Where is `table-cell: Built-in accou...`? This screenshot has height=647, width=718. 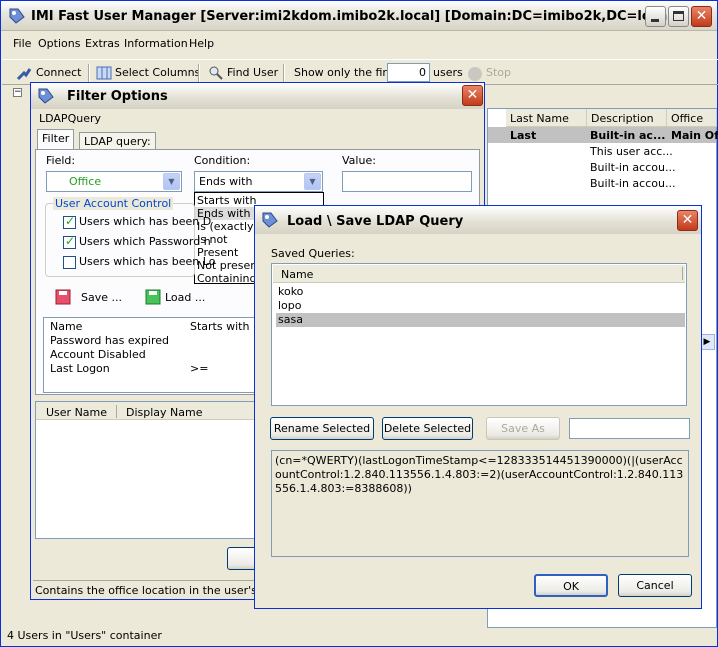 table-cell: Built-in accou... is located at coordinates (633, 183).